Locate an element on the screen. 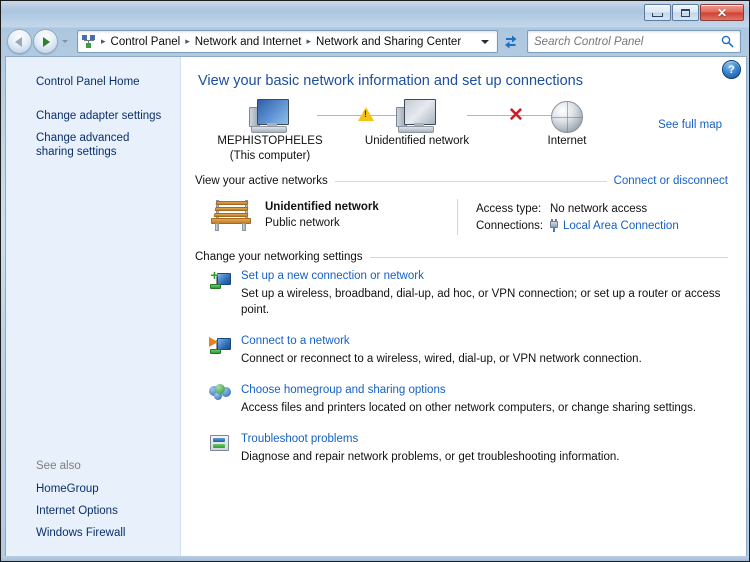  sidebar-item-change-advanced-sharing-settings: Change advanced sharing settings is located at coordinates (93, 145).